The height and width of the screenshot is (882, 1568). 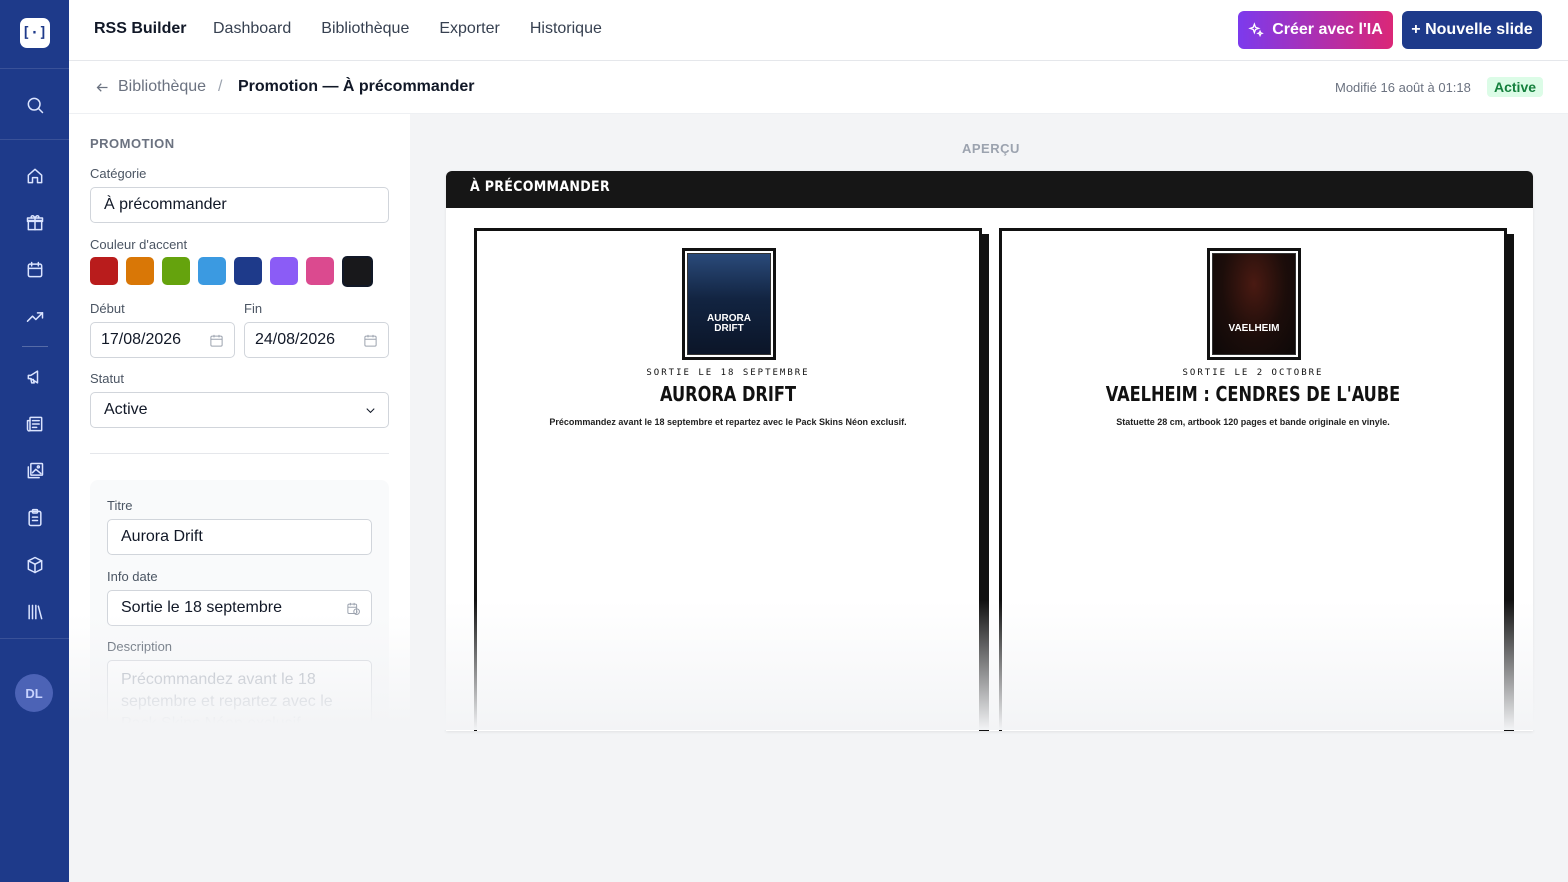 I want to click on start-date-value: 17/08/2026, so click(x=141, y=339).